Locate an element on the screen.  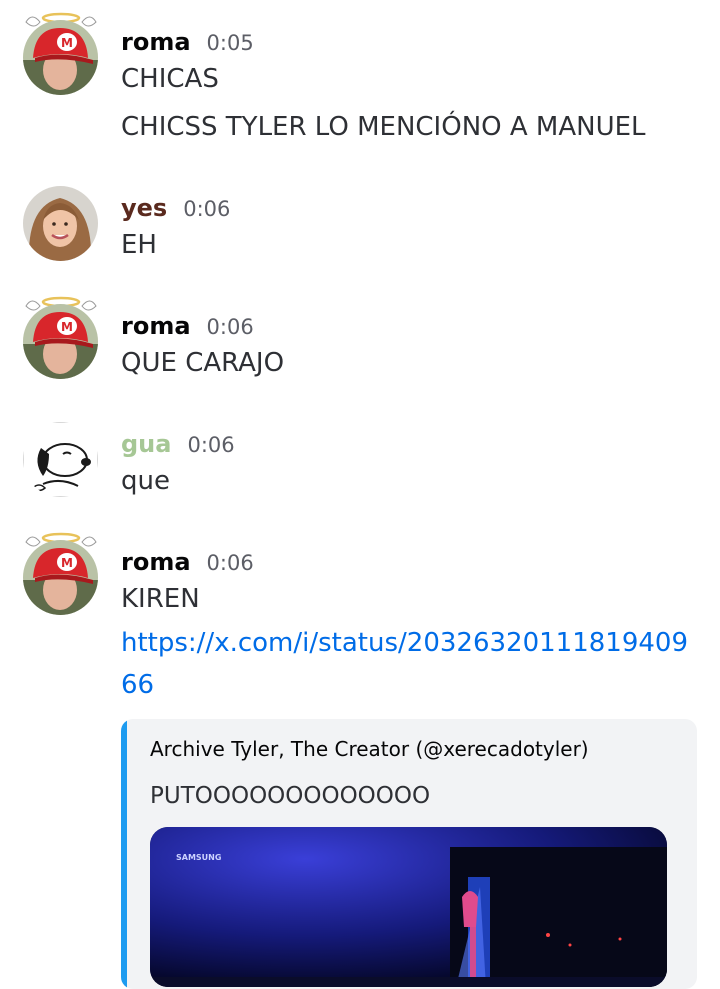
message-text: que is located at coordinates (145, 481).